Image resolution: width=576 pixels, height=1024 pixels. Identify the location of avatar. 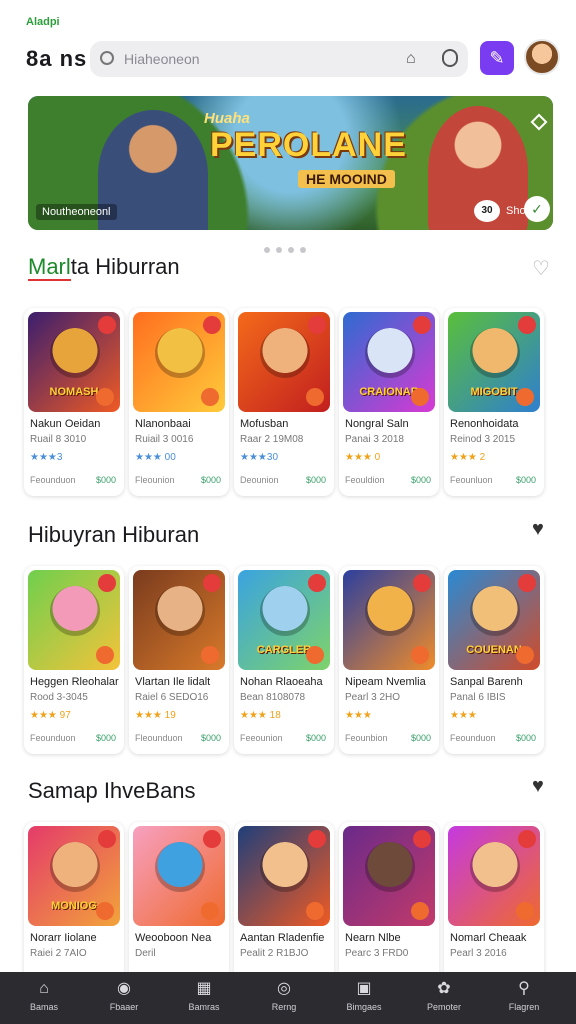
(542, 57).